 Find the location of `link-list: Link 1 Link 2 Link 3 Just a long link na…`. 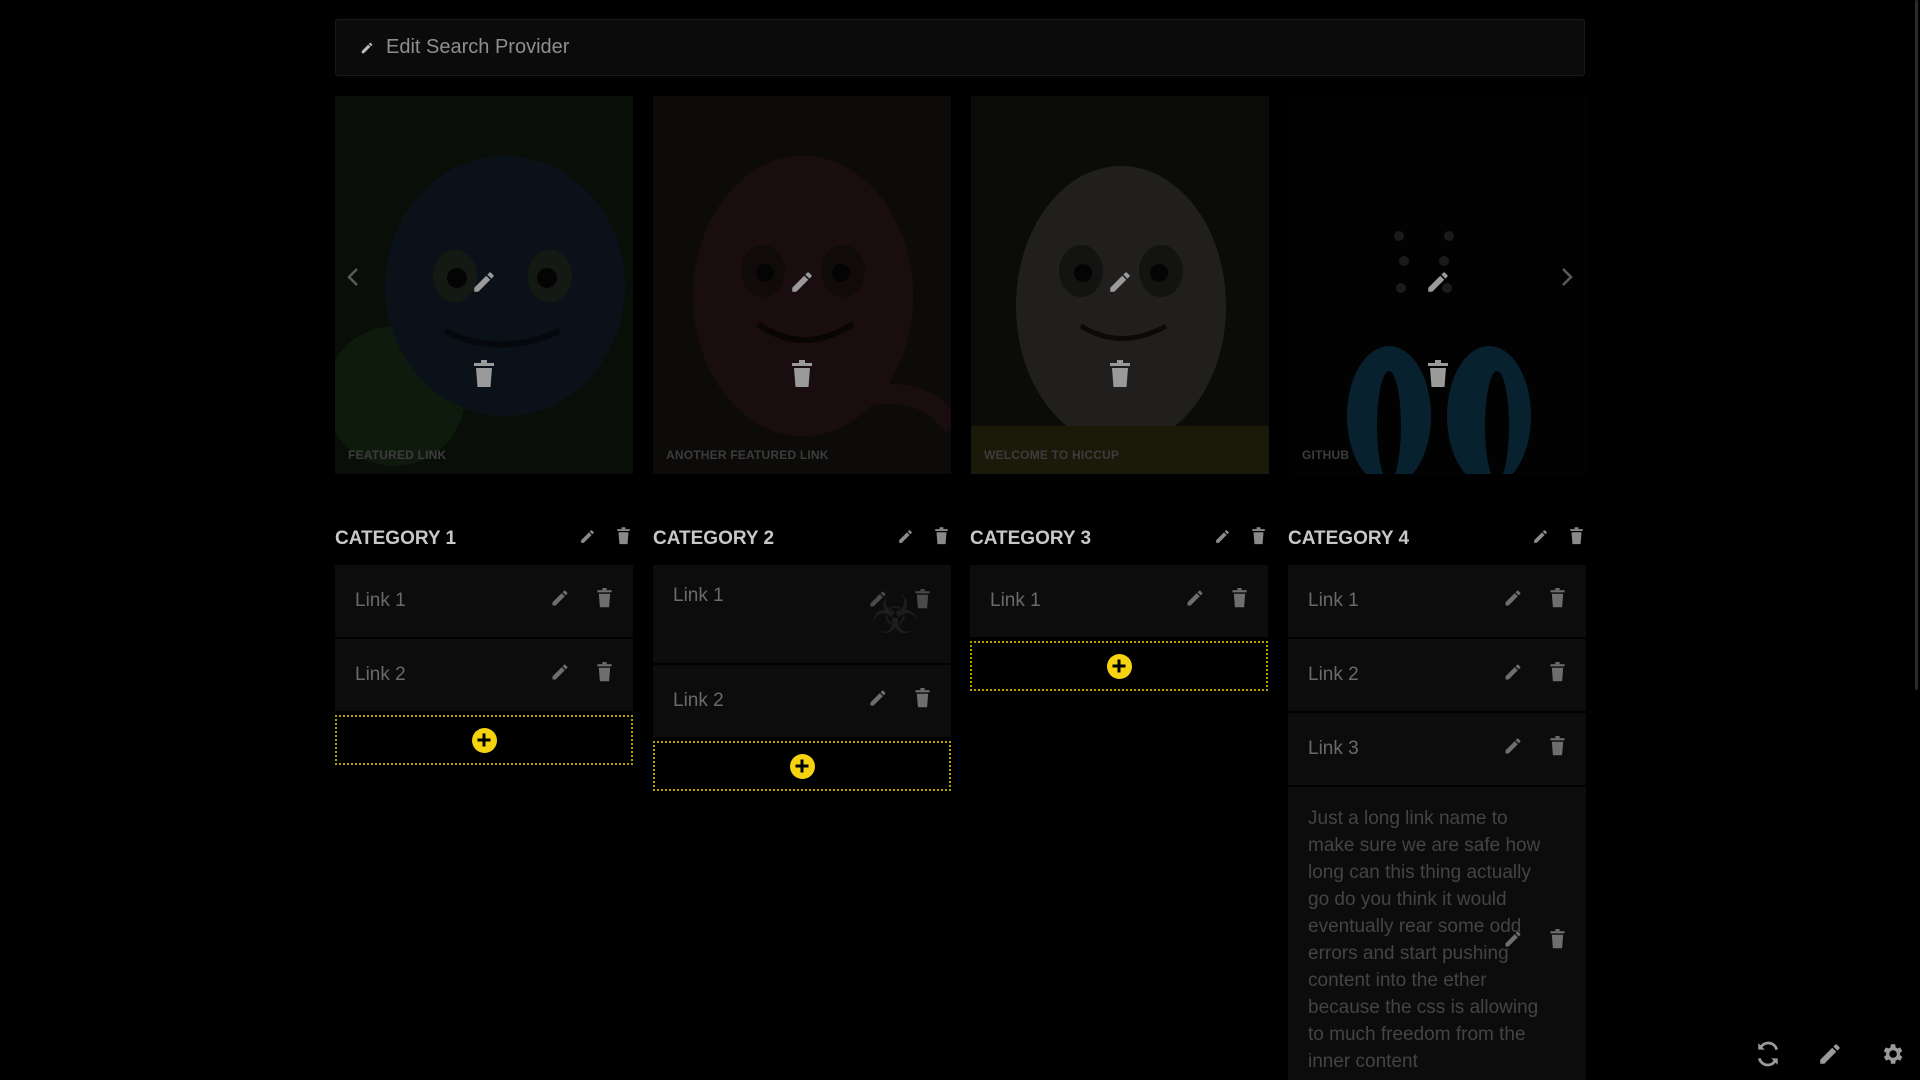

link-list: Link 1 Link 2 Link 3 Just a long link na… is located at coordinates (1437, 822).